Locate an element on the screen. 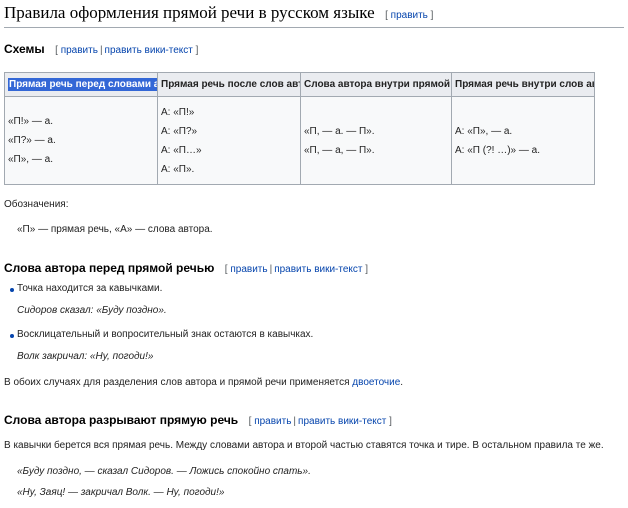 The image size is (628, 508). table-header-cell: Прямая речь внутри слов автора is located at coordinates (523, 84).